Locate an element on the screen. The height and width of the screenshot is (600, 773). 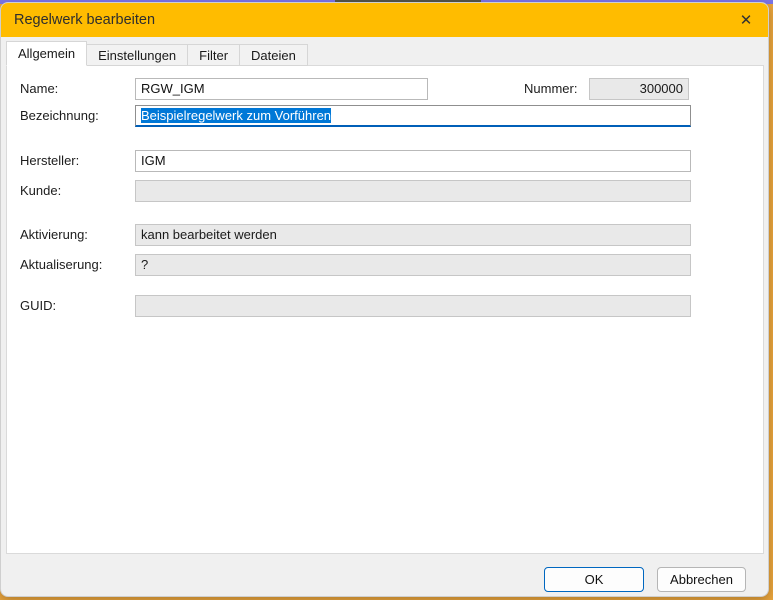
aktualiserung-label: Aktualiserung: is located at coordinates (61, 264).